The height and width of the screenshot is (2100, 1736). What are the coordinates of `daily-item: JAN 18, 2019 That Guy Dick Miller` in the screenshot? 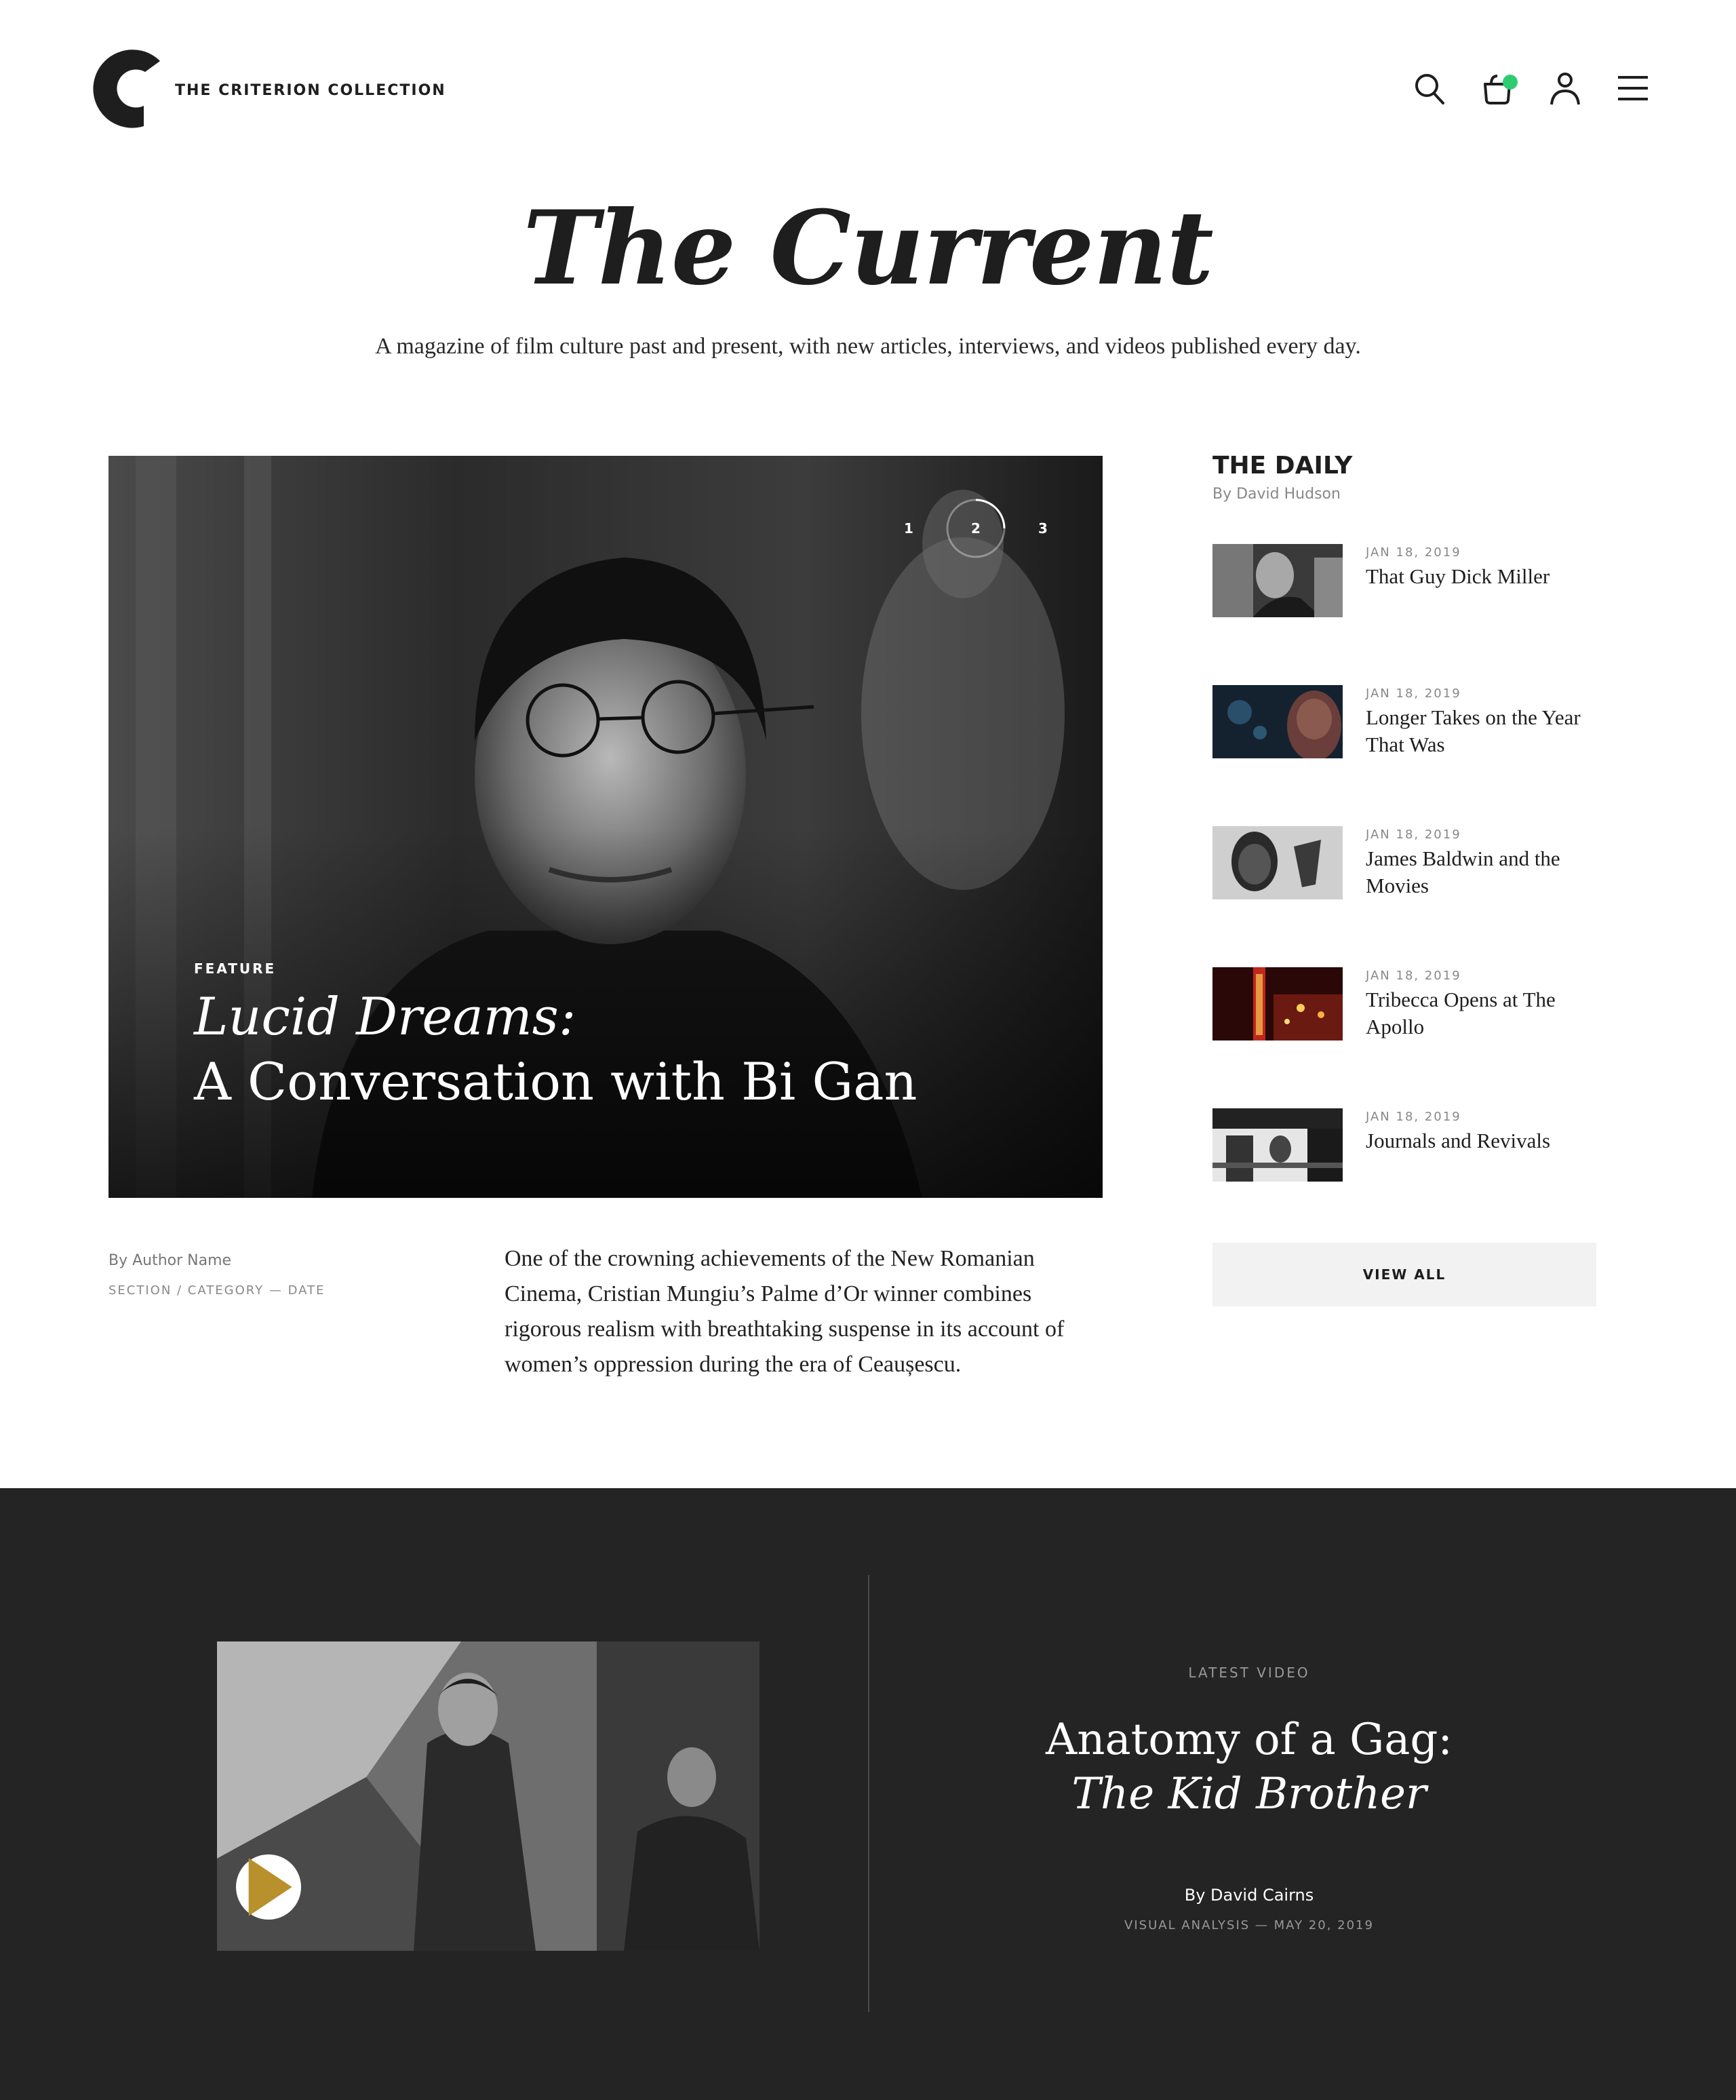 It's located at (1409, 614).